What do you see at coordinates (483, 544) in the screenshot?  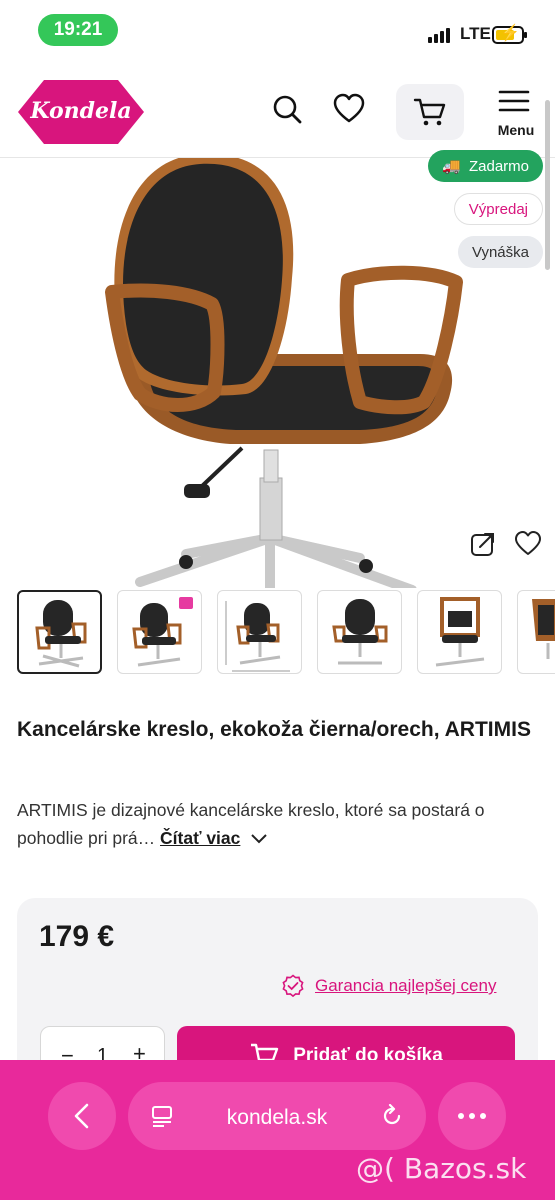 I see `share-icon` at bounding box center [483, 544].